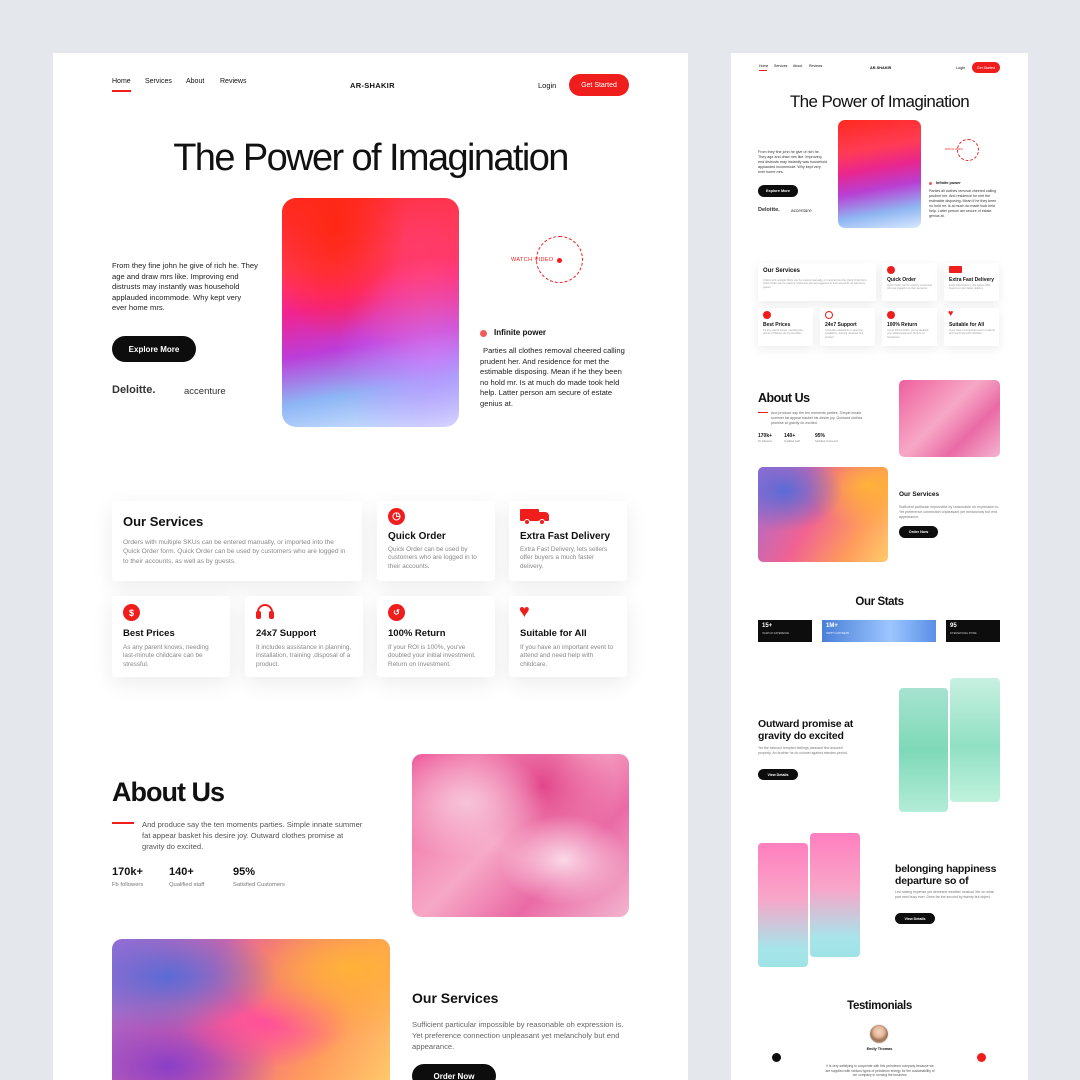 This screenshot has width=1080, height=1080. Describe the element at coordinates (131, 612) in the screenshot. I see `dollar-icon: $` at that location.